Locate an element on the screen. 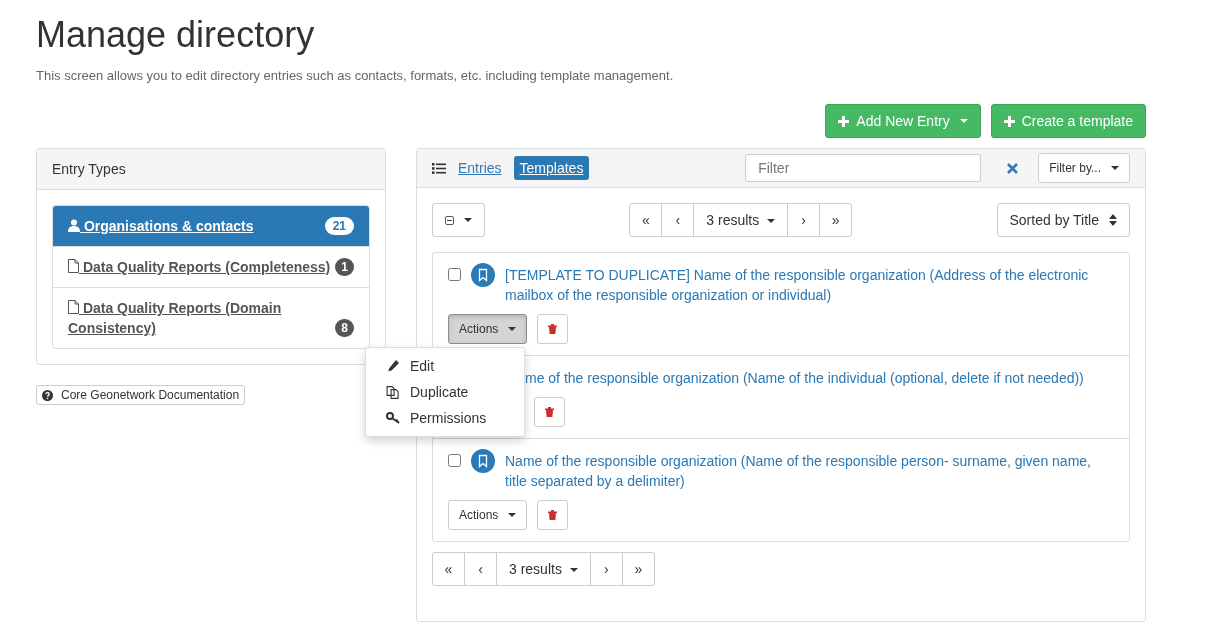  count-badge: 1 is located at coordinates (344, 267).